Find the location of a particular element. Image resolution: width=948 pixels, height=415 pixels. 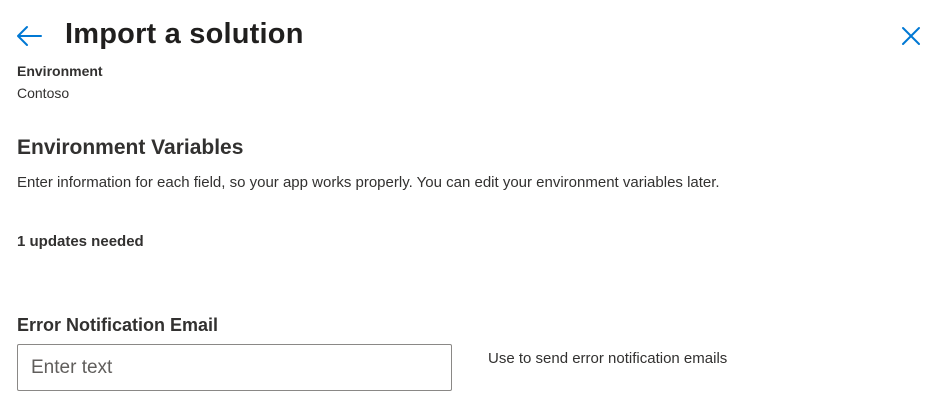

back-button is located at coordinates (29, 36).